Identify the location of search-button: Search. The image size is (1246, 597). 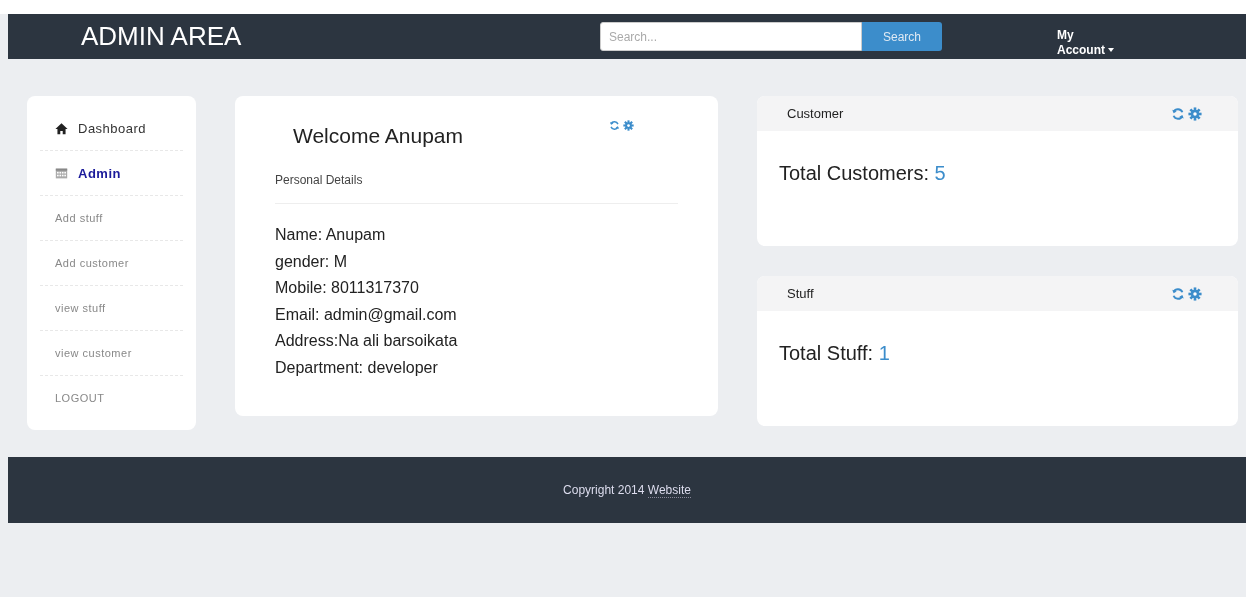
(902, 36).